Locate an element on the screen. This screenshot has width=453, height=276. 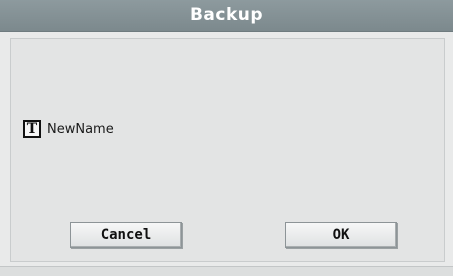
dialog-title: Backup is located at coordinates (226, 15).